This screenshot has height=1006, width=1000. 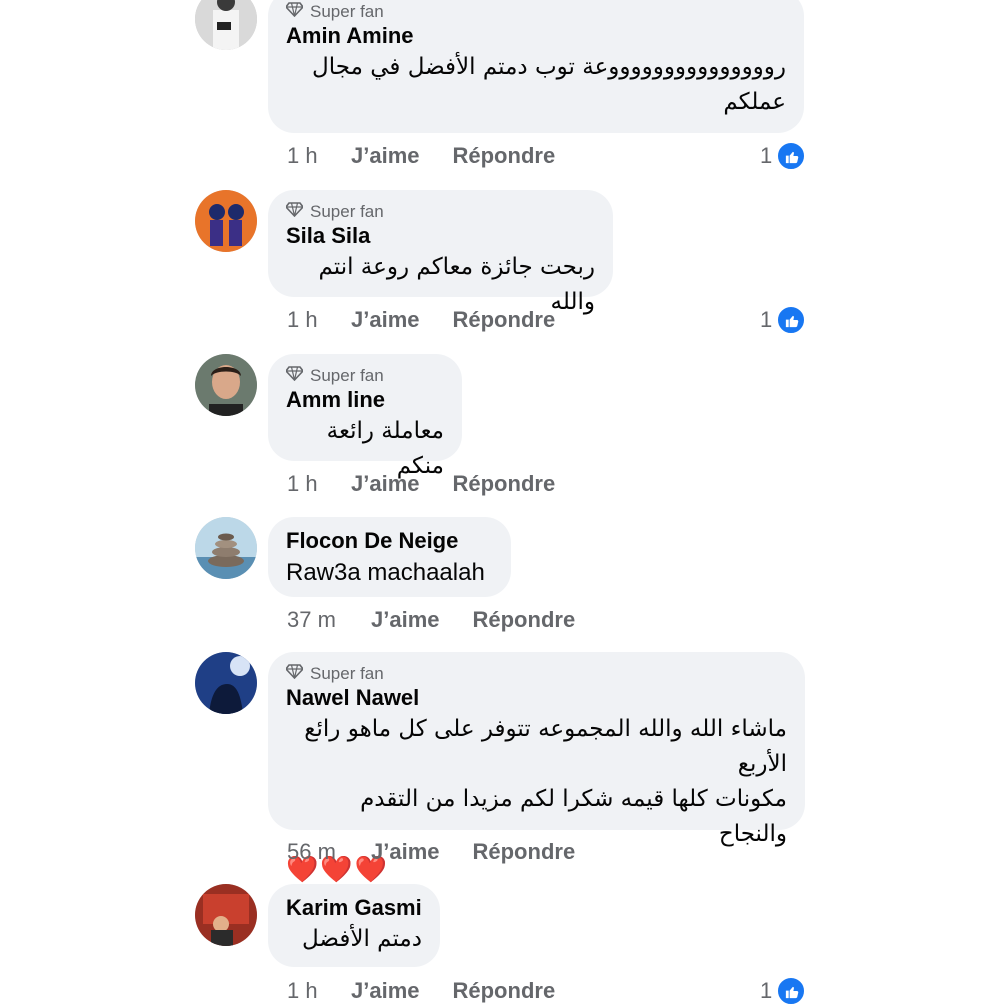 What do you see at coordinates (329, 620) in the screenshot?
I see `timestamp: 37 m` at bounding box center [329, 620].